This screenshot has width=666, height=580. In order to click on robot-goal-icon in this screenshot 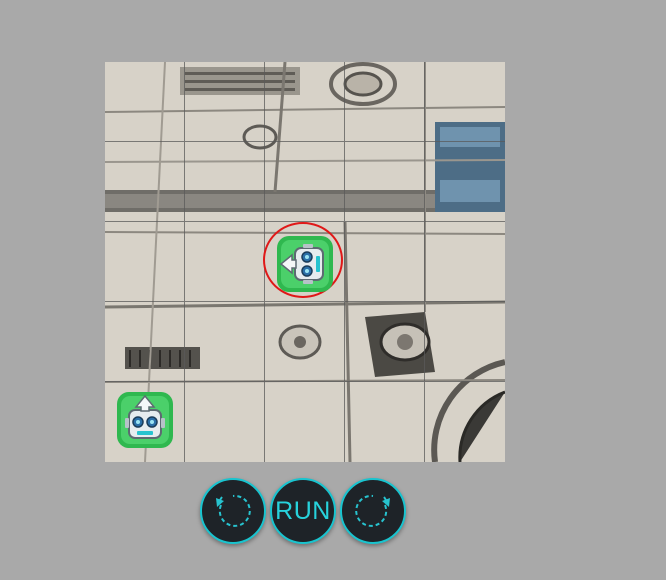, I will do `click(305, 264)`.